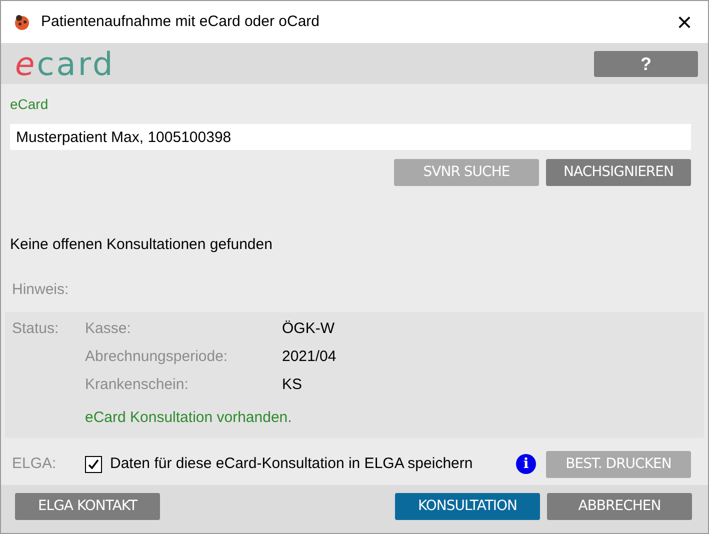  I want to click on patient-field: Musterpatient Max, 1005100398, so click(350, 137).